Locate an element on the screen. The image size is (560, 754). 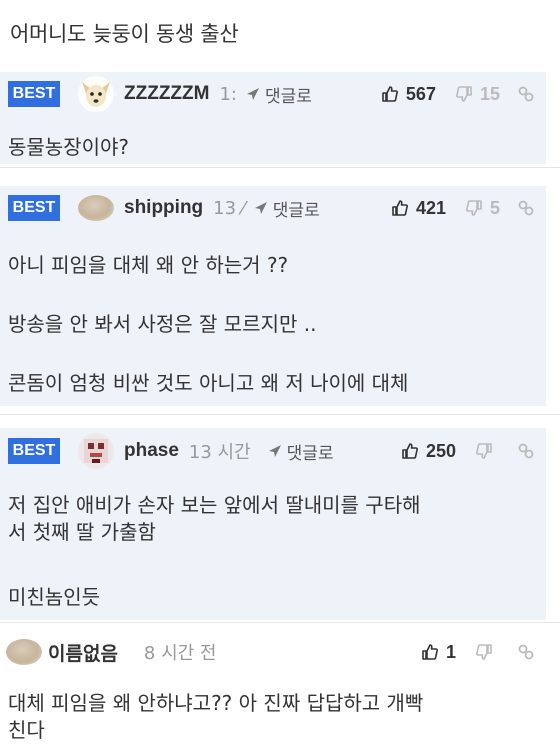
like-count: 567 is located at coordinates (420, 93).